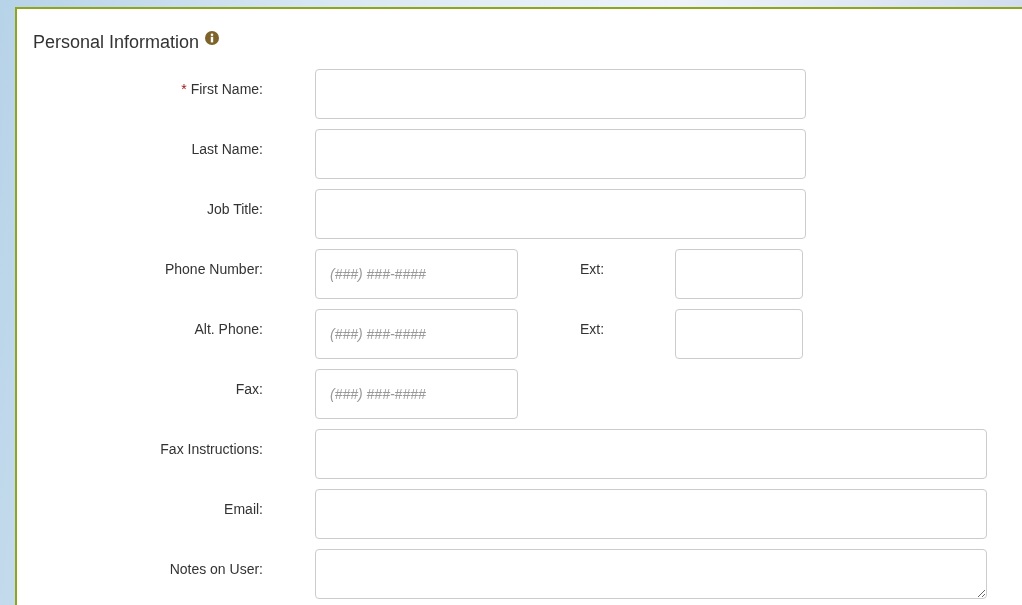  I want to click on field-label: Alt. Phone:, so click(228, 329).